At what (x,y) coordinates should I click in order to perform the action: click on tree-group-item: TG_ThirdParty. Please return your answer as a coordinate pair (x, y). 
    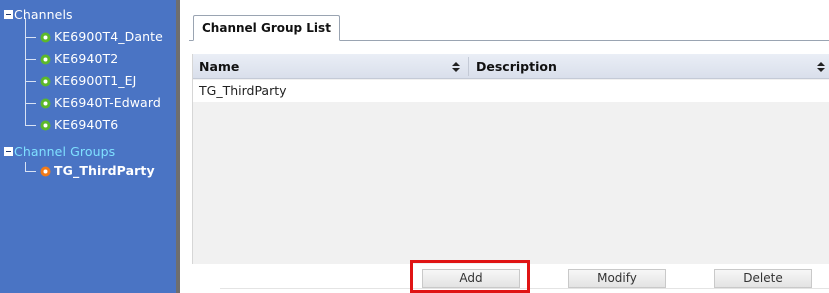
    Looking at the image, I should click on (97, 171).